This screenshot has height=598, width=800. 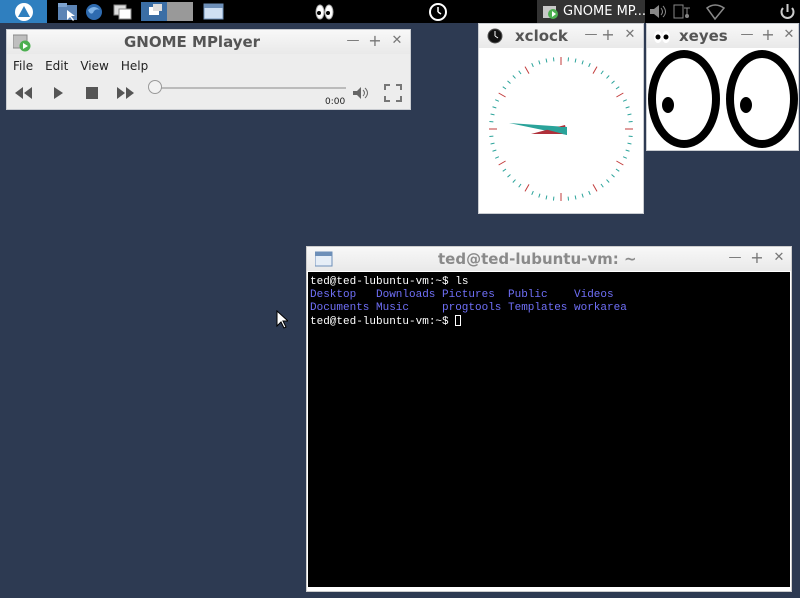 I want to click on menu-file: File, so click(x=23, y=66).